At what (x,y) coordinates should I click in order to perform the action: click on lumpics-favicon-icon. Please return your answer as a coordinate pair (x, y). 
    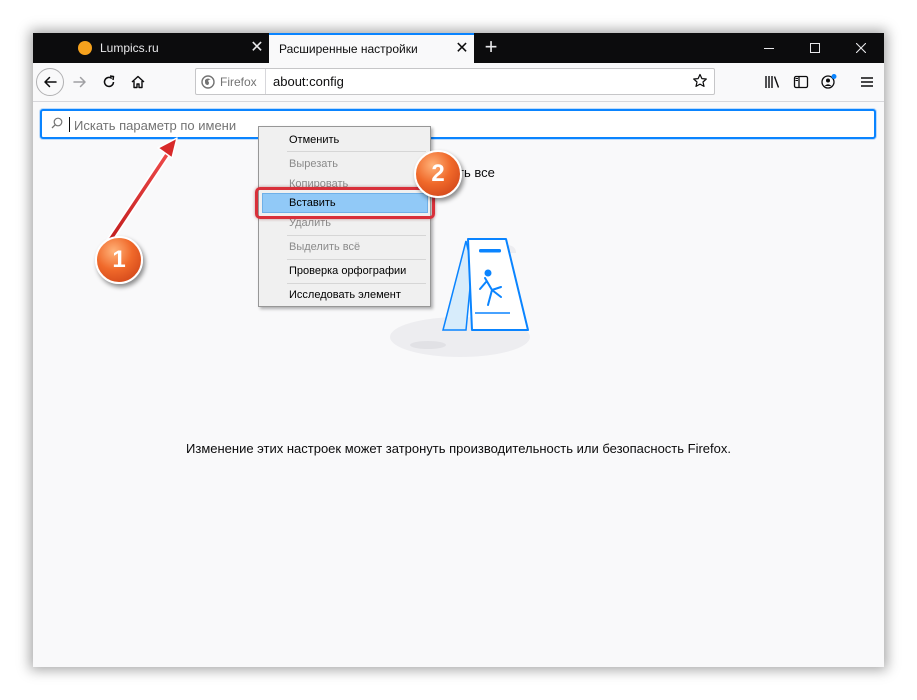
    Looking at the image, I should click on (85, 48).